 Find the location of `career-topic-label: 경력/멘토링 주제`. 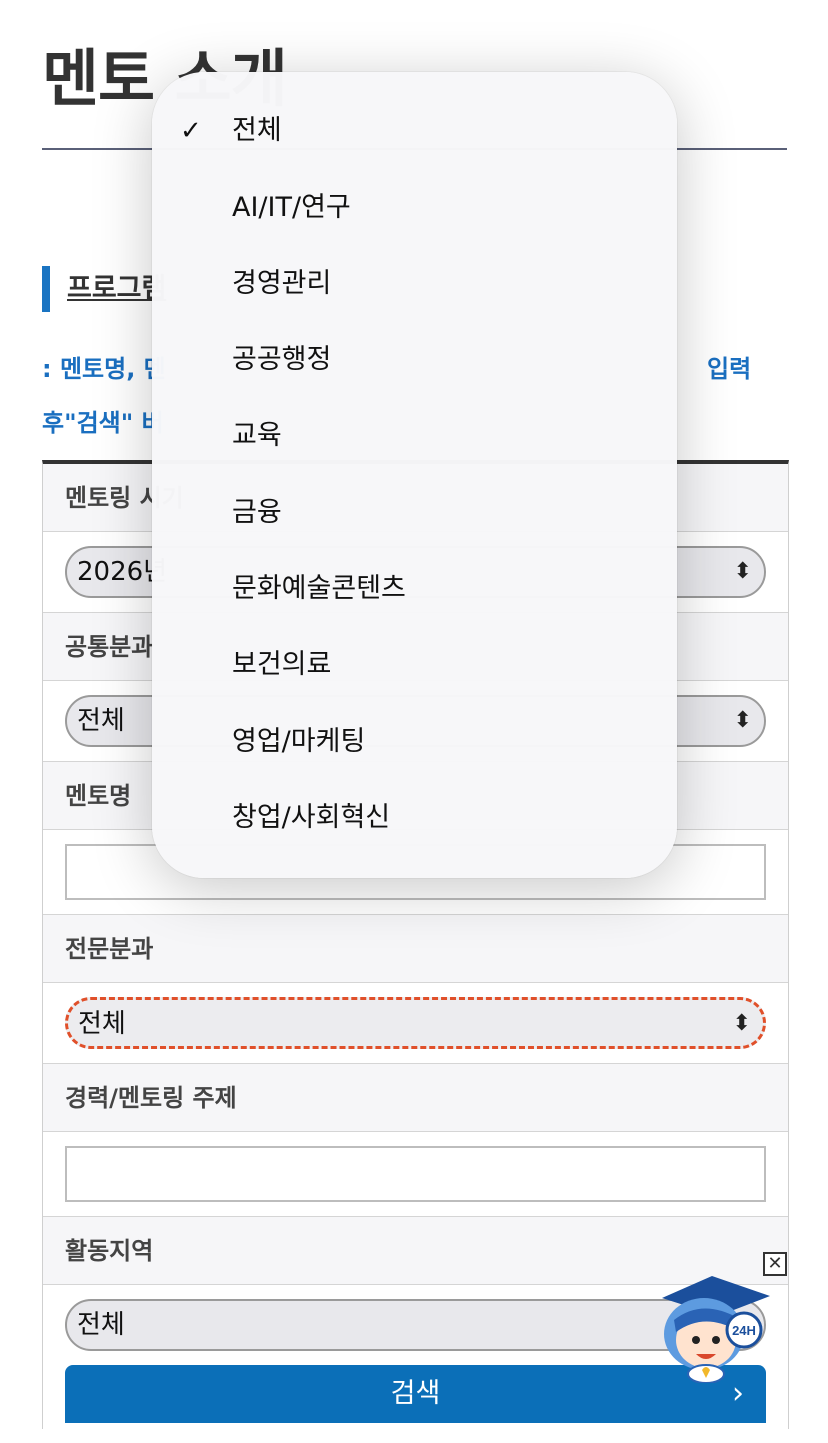

career-topic-label: 경력/멘토링 주제 is located at coordinates (415, 1098).